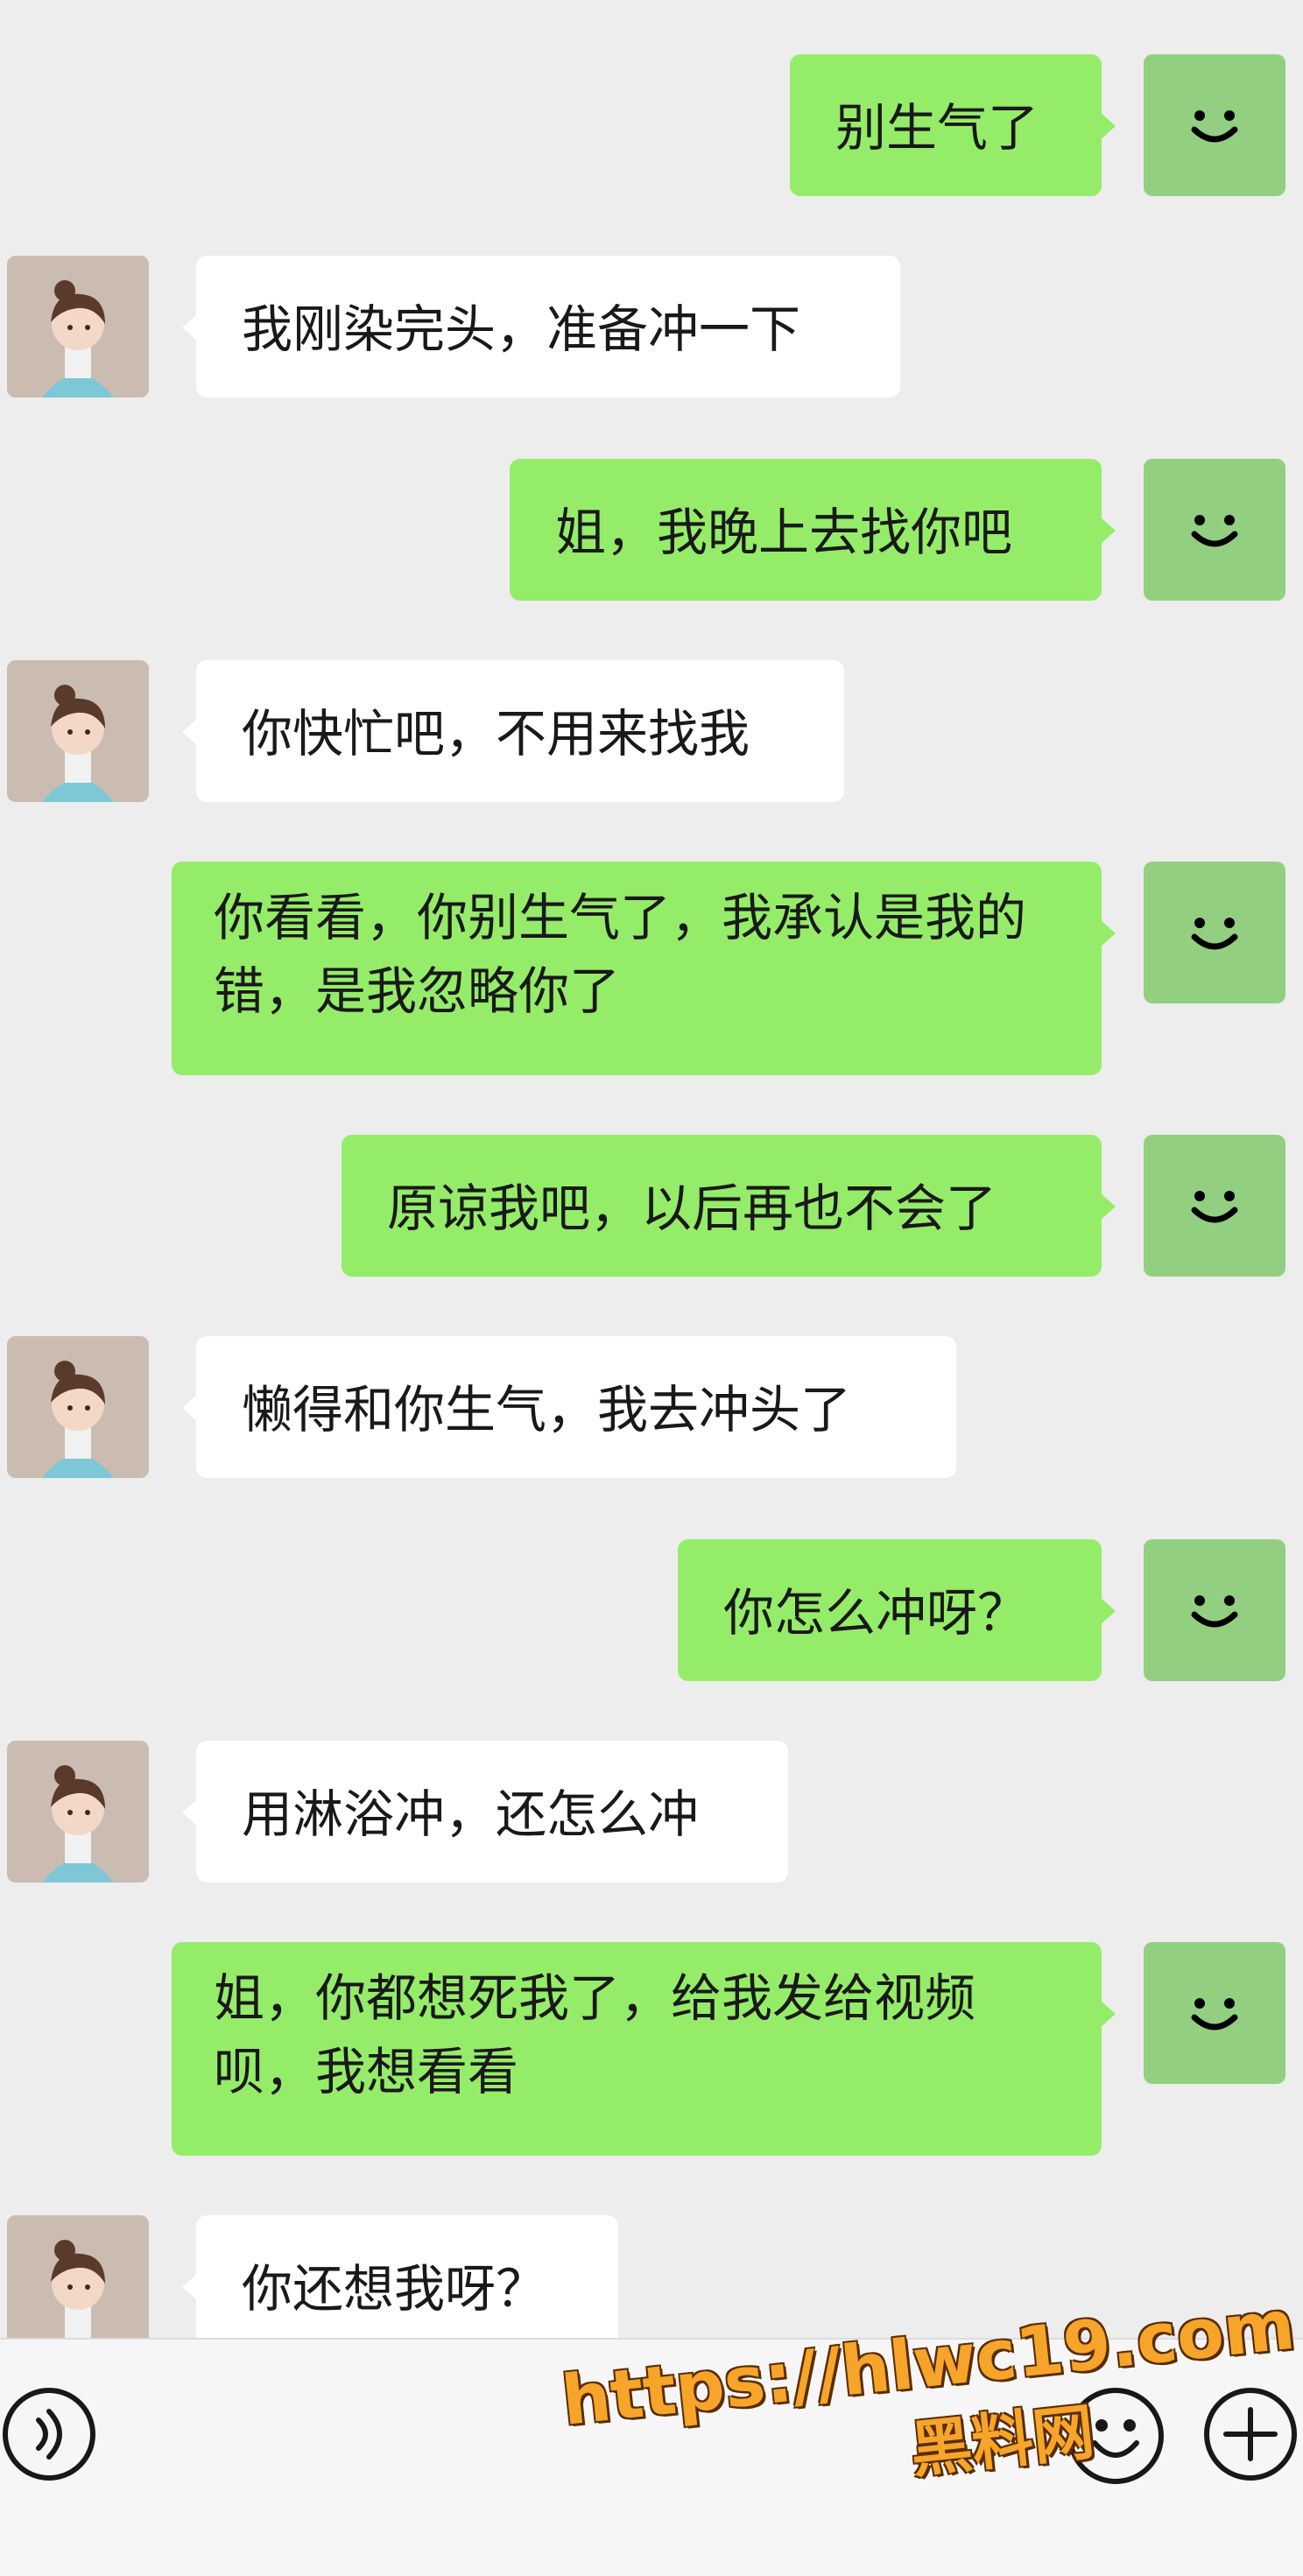  What do you see at coordinates (541, 327) in the screenshot?
I see `message-bubble-received: 我刚染完头，准备冲一下` at bounding box center [541, 327].